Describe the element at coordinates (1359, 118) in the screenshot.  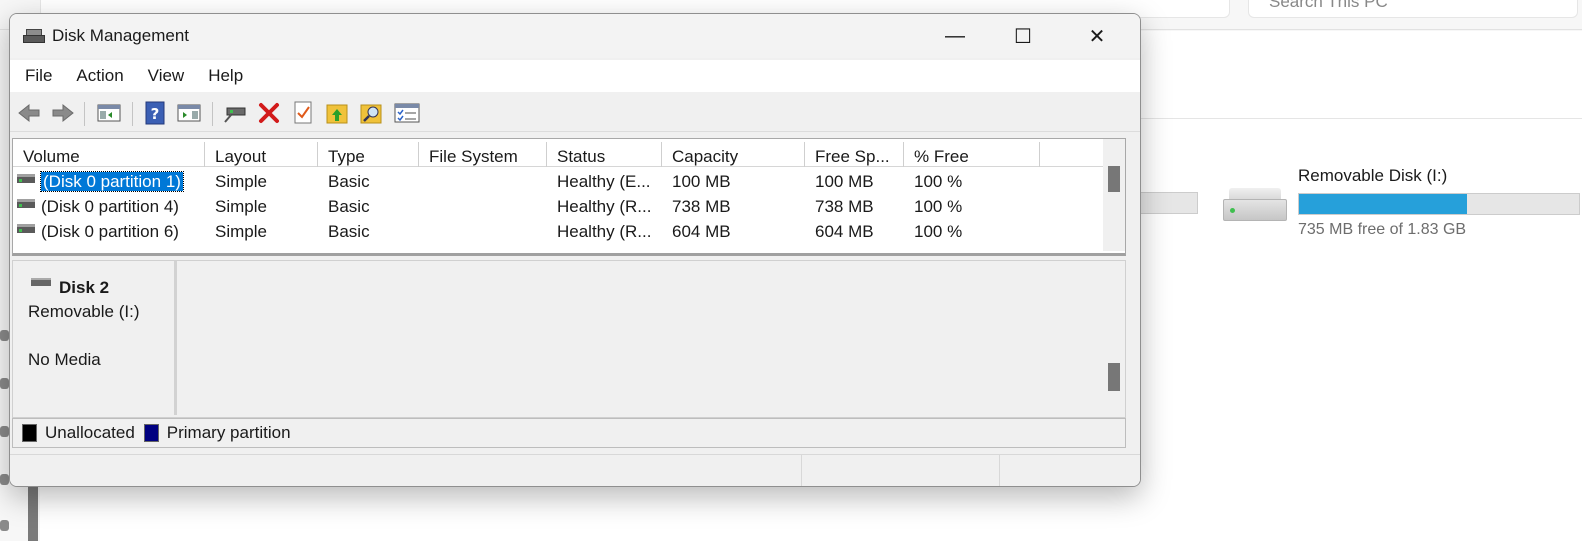
I see `divider` at that location.